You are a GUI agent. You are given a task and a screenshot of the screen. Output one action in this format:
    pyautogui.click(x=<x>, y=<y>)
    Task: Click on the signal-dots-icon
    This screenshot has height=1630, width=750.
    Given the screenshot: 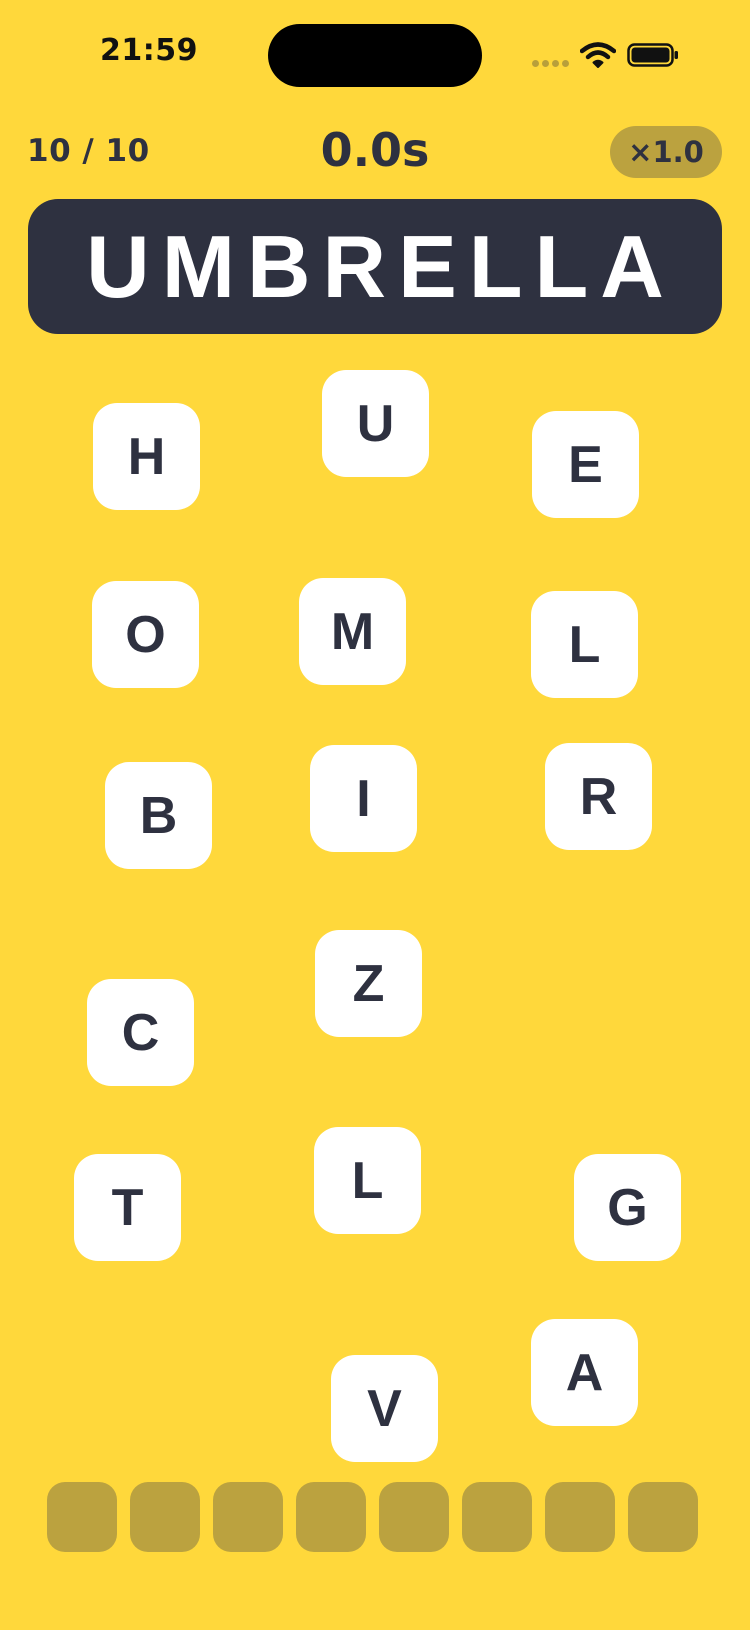 What is the action you would take?
    pyautogui.click(x=550, y=63)
    